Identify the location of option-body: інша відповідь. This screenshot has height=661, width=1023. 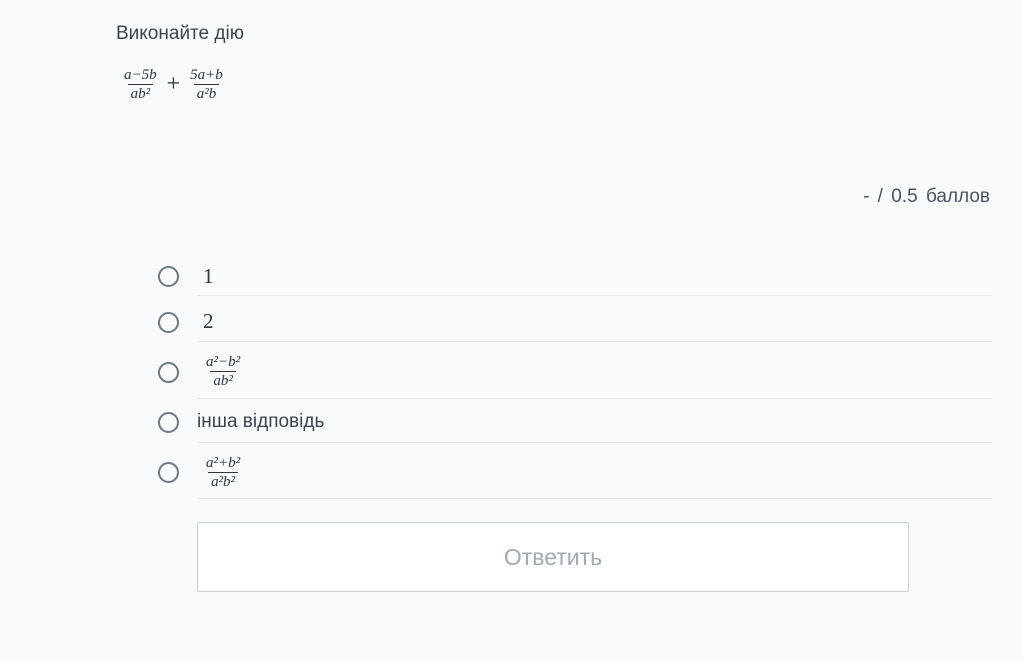
(594, 422).